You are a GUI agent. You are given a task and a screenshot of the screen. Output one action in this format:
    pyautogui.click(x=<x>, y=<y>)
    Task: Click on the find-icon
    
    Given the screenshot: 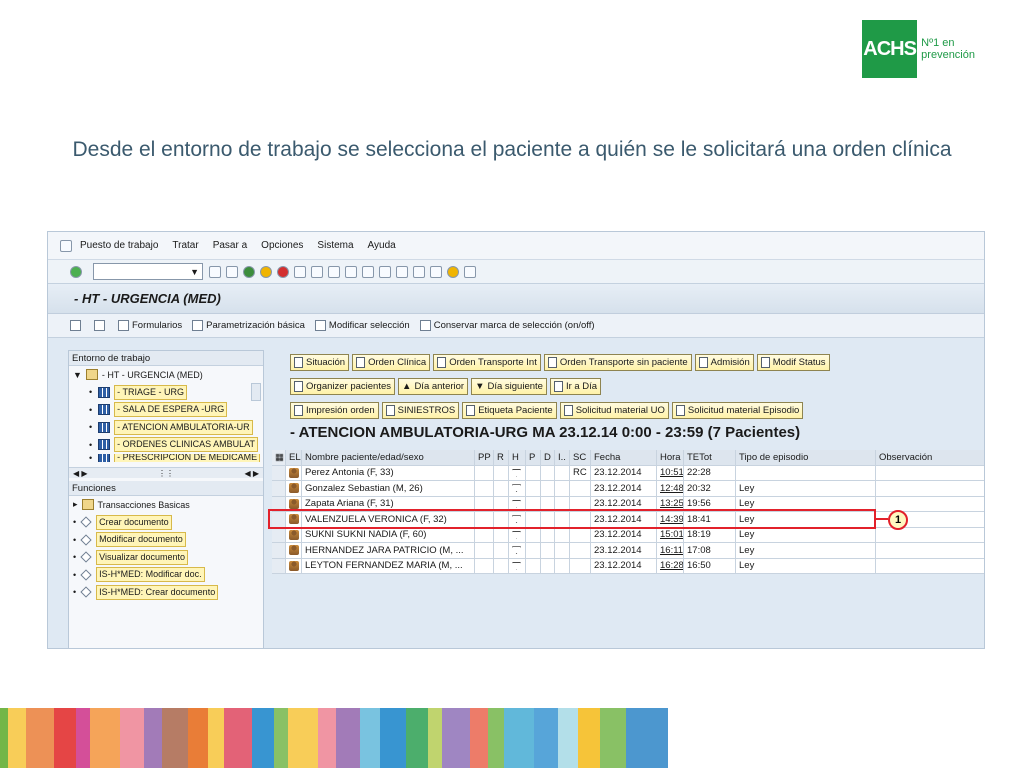 What is the action you would take?
    pyautogui.click(x=317, y=271)
    